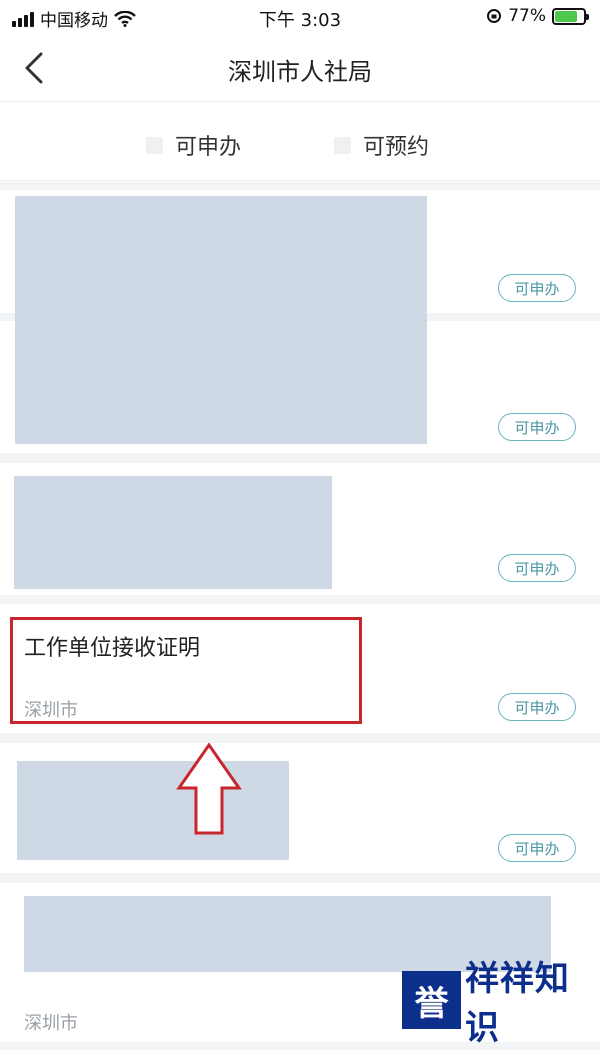 The height and width of the screenshot is (1050, 600). What do you see at coordinates (517, 1003) in the screenshot?
I see `watermark-text: 祥祥知识` at bounding box center [517, 1003].